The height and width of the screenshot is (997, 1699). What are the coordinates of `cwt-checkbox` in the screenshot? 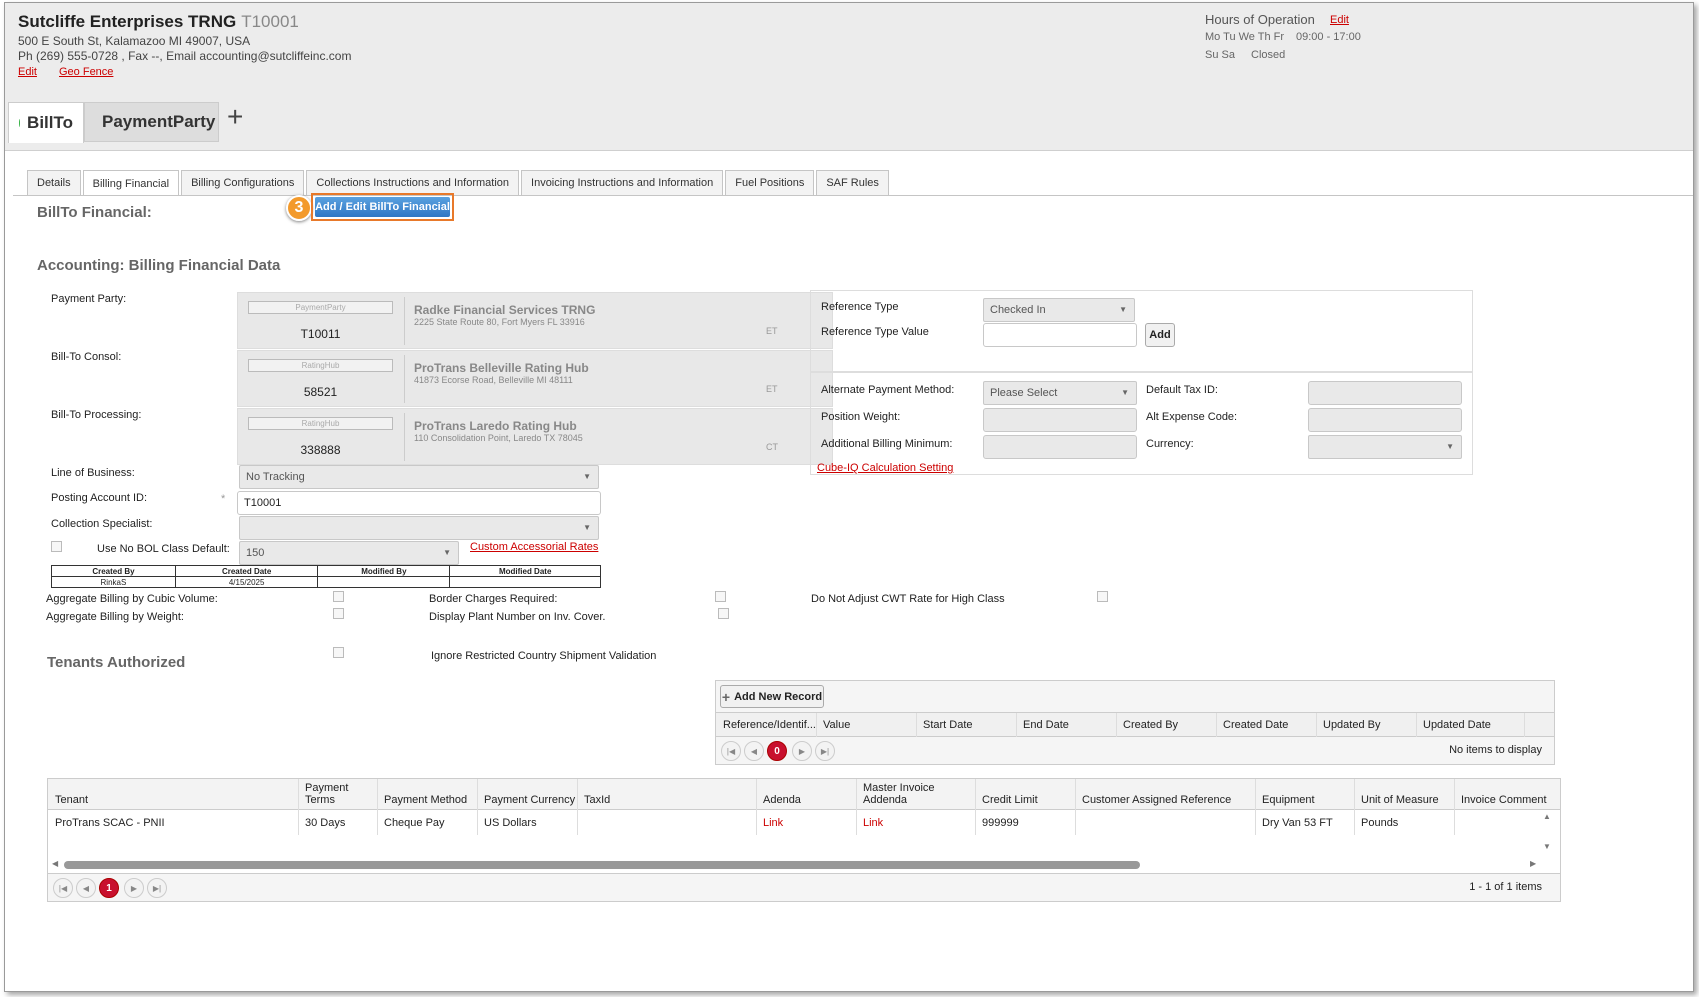 It's located at (1102, 596).